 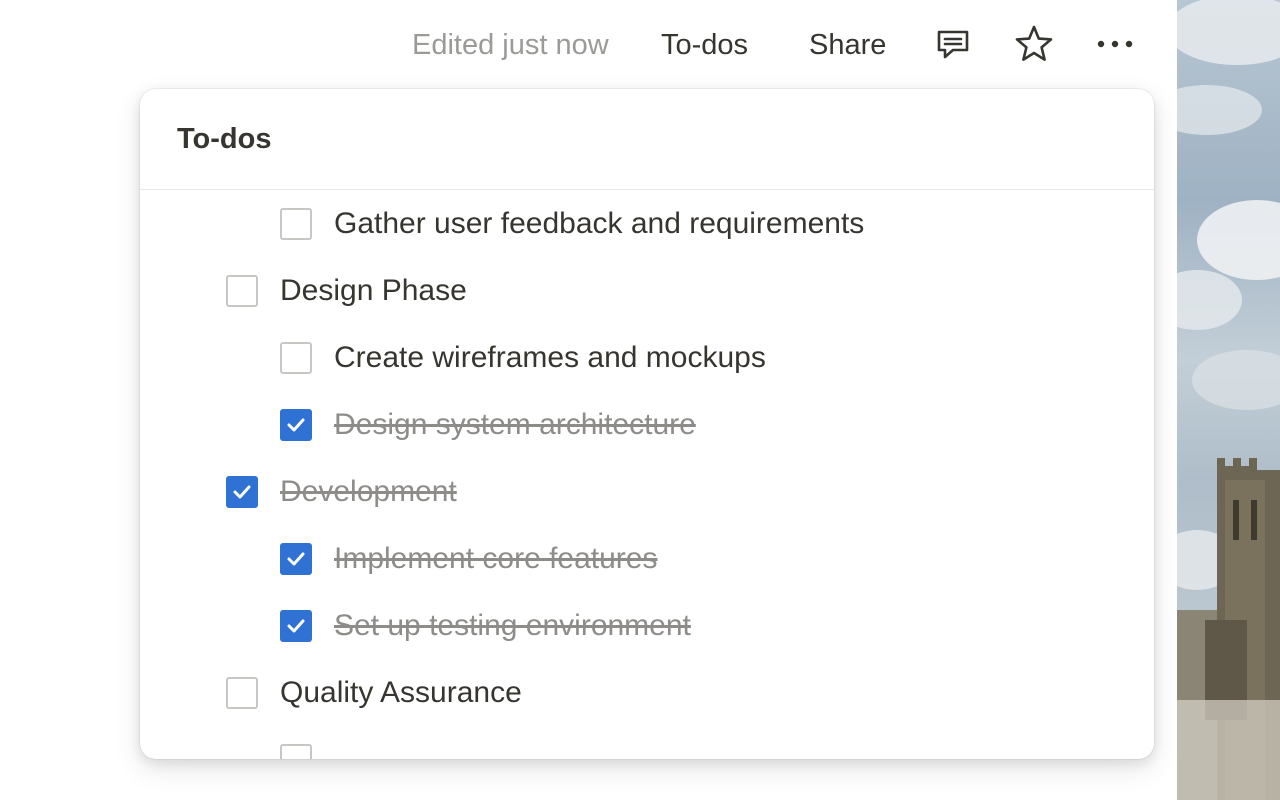 What do you see at coordinates (704, 45) in the screenshot?
I see `todos-button: To-dos` at bounding box center [704, 45].